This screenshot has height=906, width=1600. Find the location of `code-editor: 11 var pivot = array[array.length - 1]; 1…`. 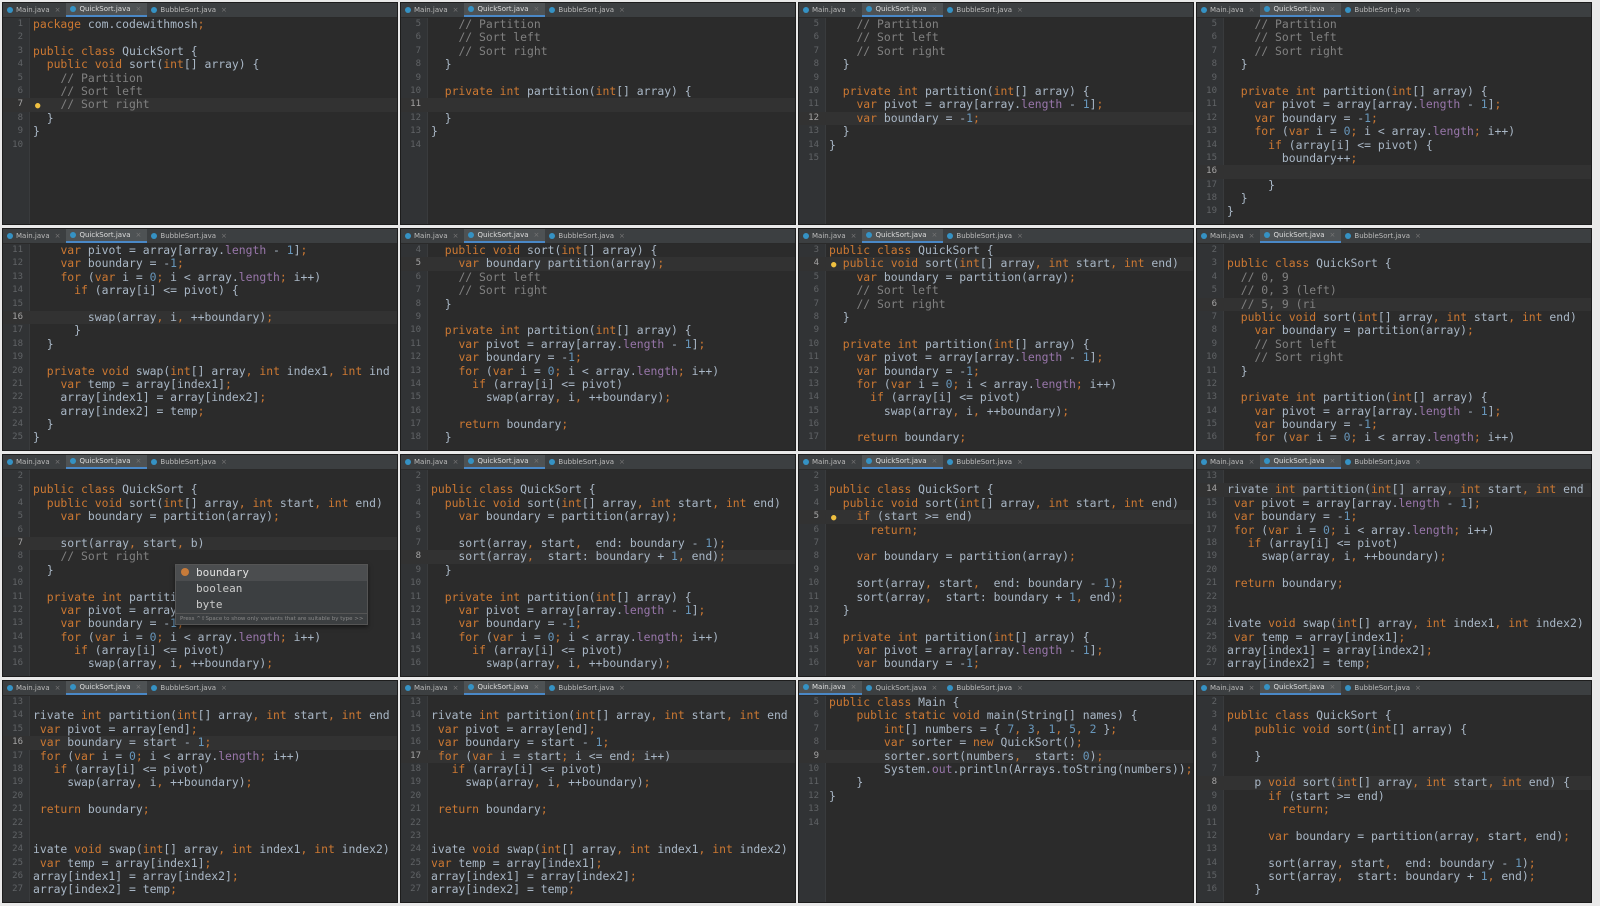

code-editor: 11 var pivot = array[array.length - 1]; 1… is located at coordinates (200, 347).